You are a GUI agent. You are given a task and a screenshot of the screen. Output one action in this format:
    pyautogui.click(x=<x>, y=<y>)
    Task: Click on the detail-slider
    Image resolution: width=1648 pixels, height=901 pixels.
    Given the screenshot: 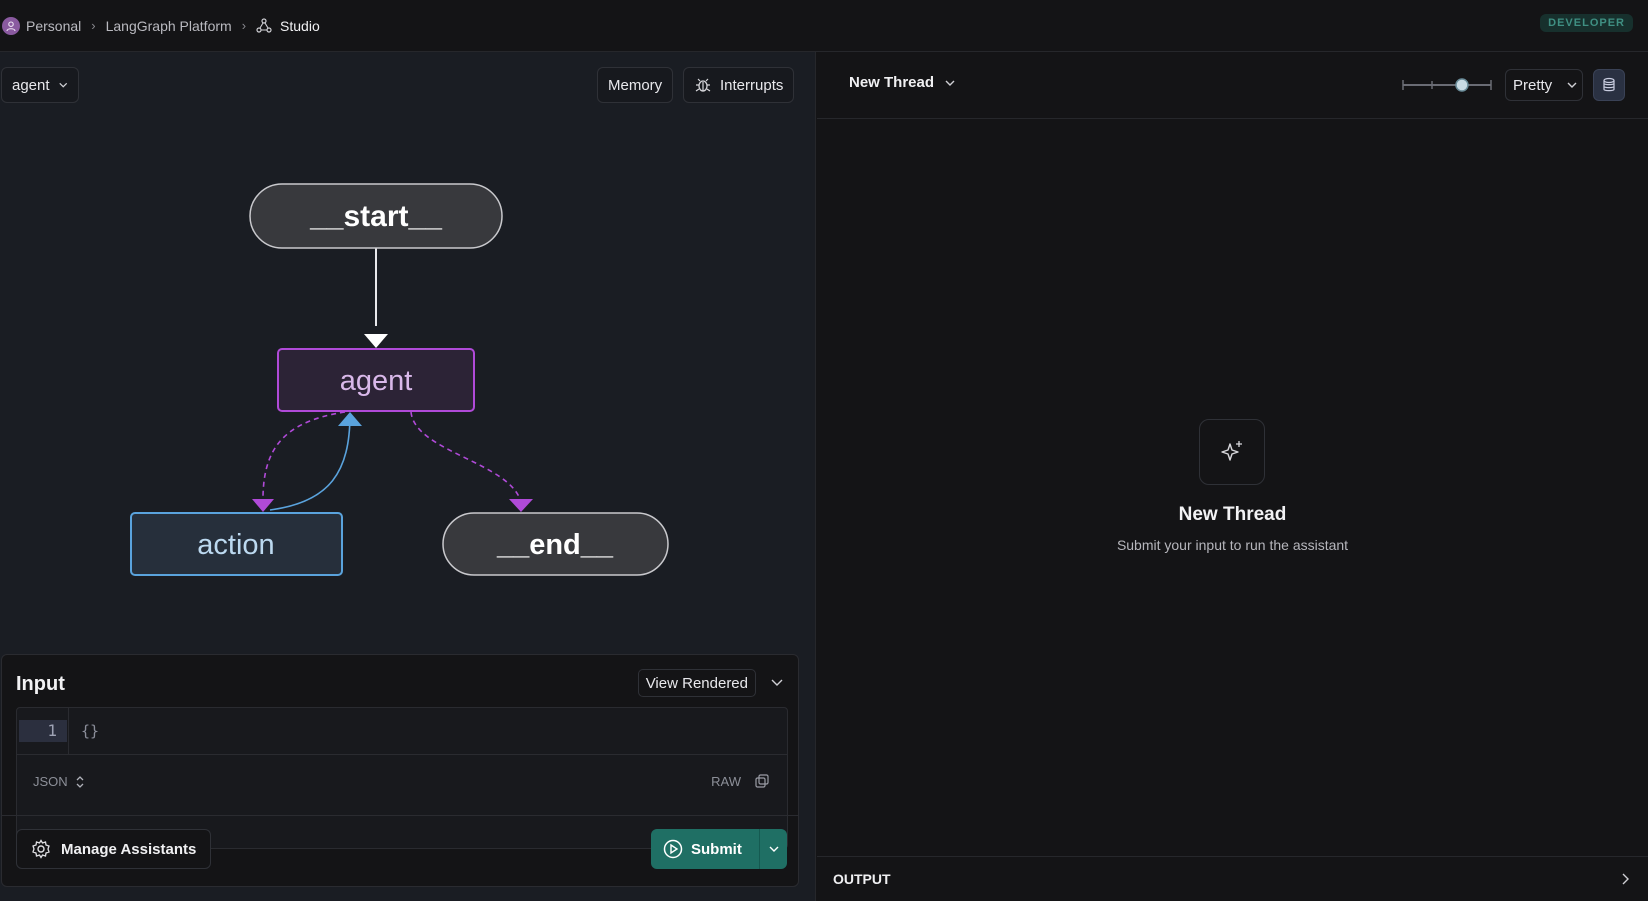 What is the action you would take?
    pyautogui.click(x=1447, y=85)
    